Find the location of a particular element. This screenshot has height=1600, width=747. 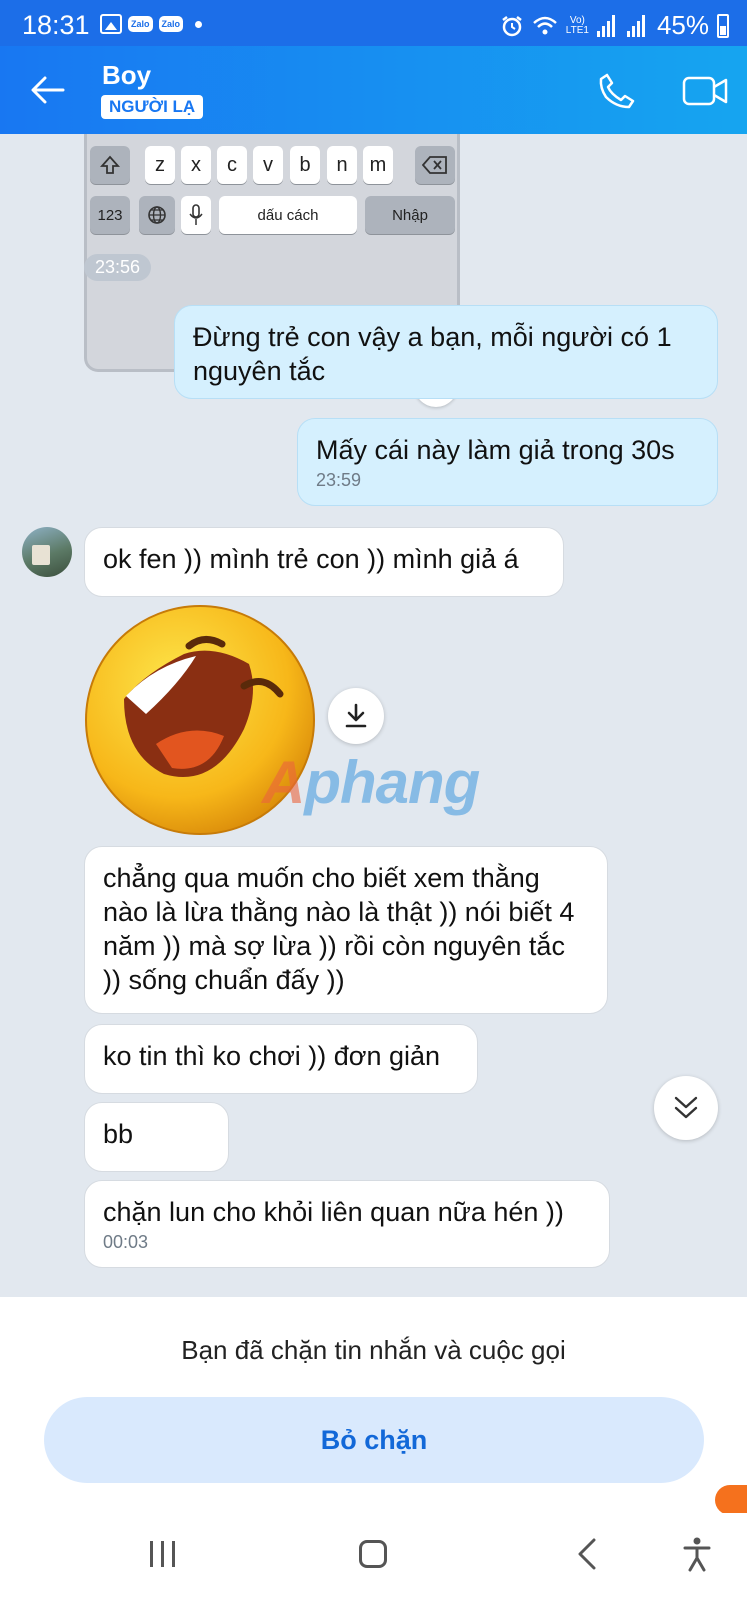

floating-bubble-icon is located at coordinates (731, 1500).